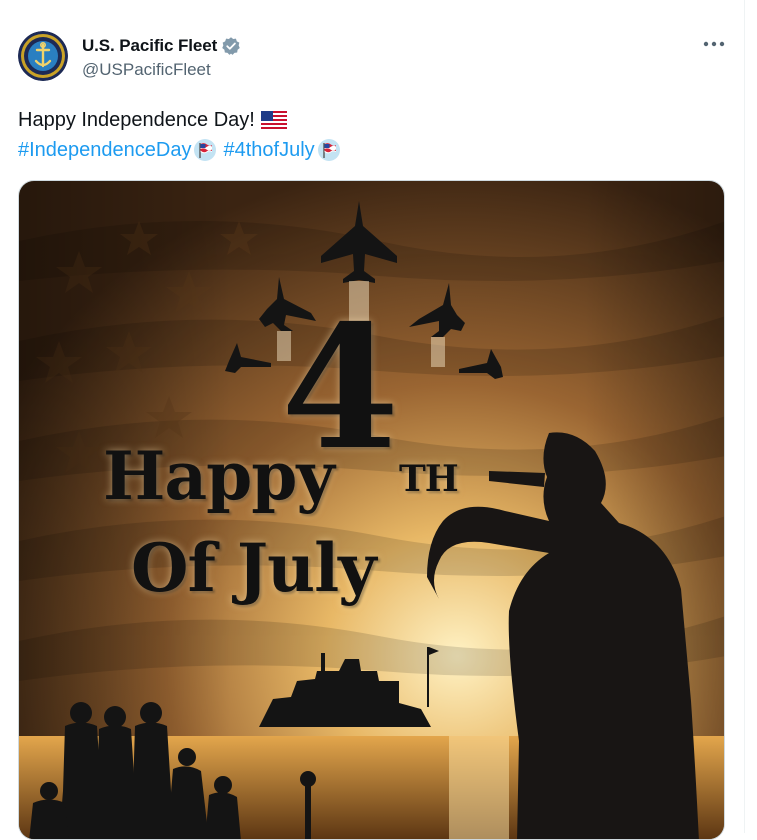  I want to click on poster-of-july: Of July, so click(253, 568).